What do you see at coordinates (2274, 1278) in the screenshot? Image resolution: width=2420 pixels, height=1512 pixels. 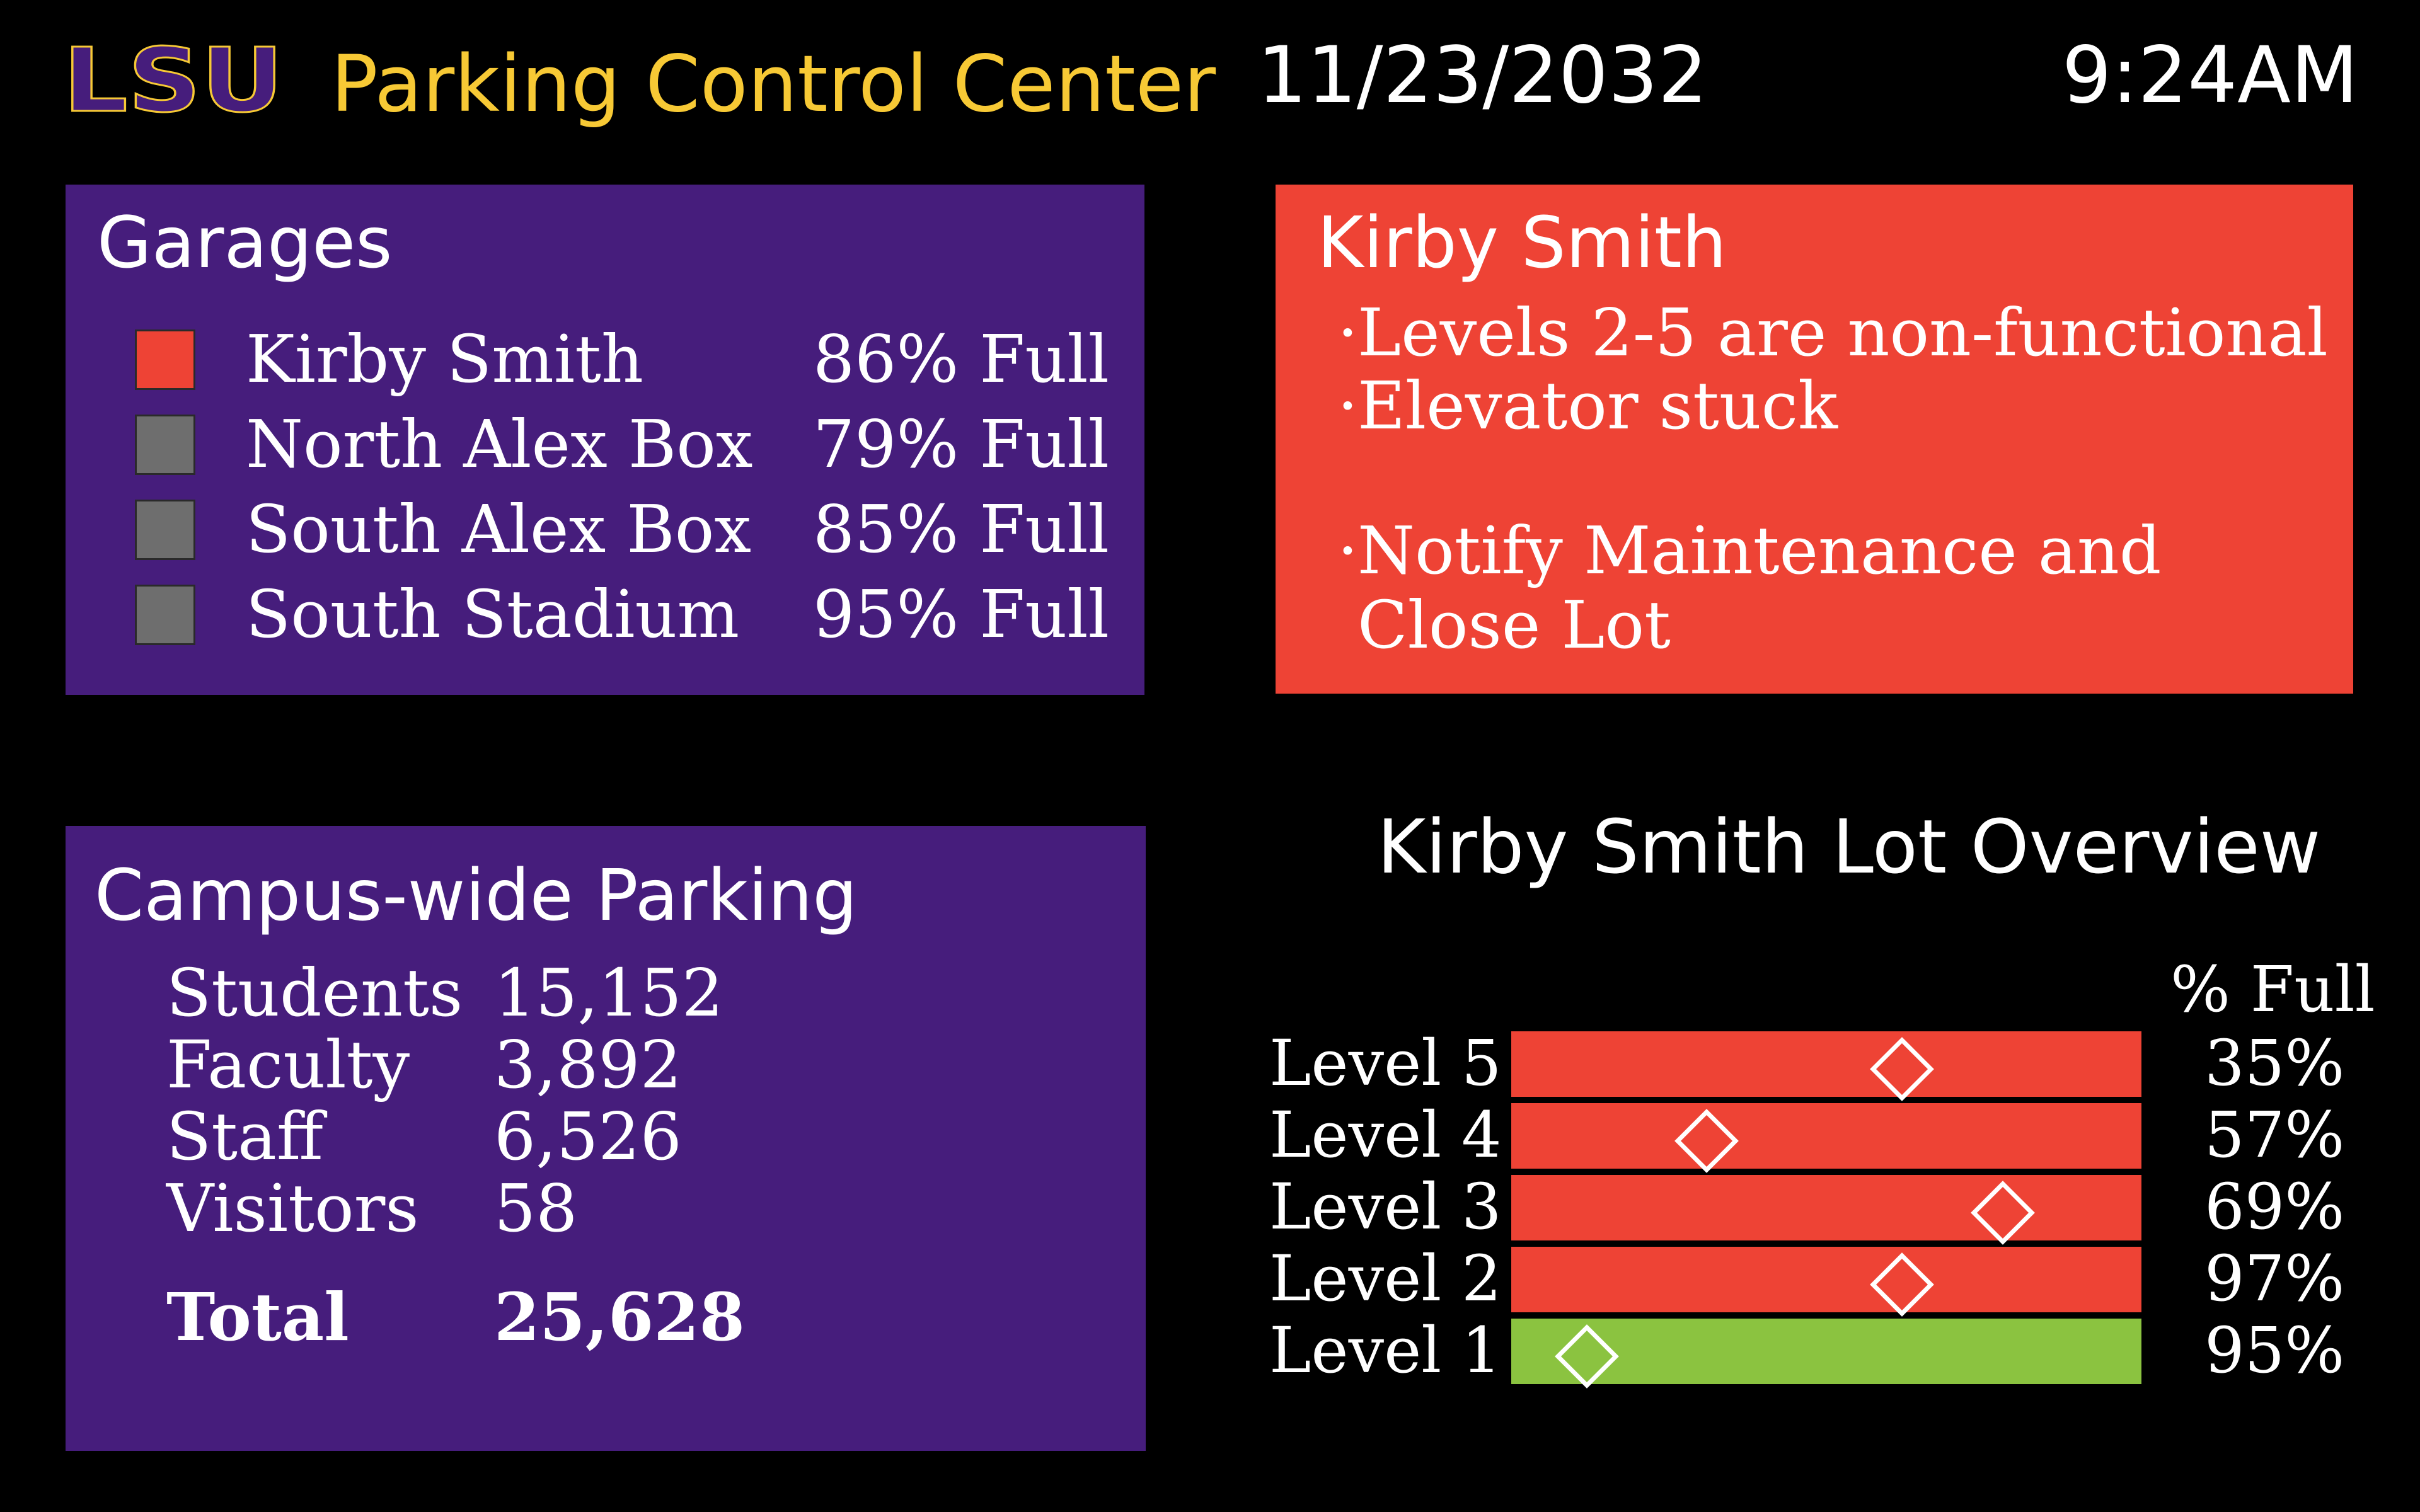 I see `level-percent: 97%` at bounding box center [2274, 1278].